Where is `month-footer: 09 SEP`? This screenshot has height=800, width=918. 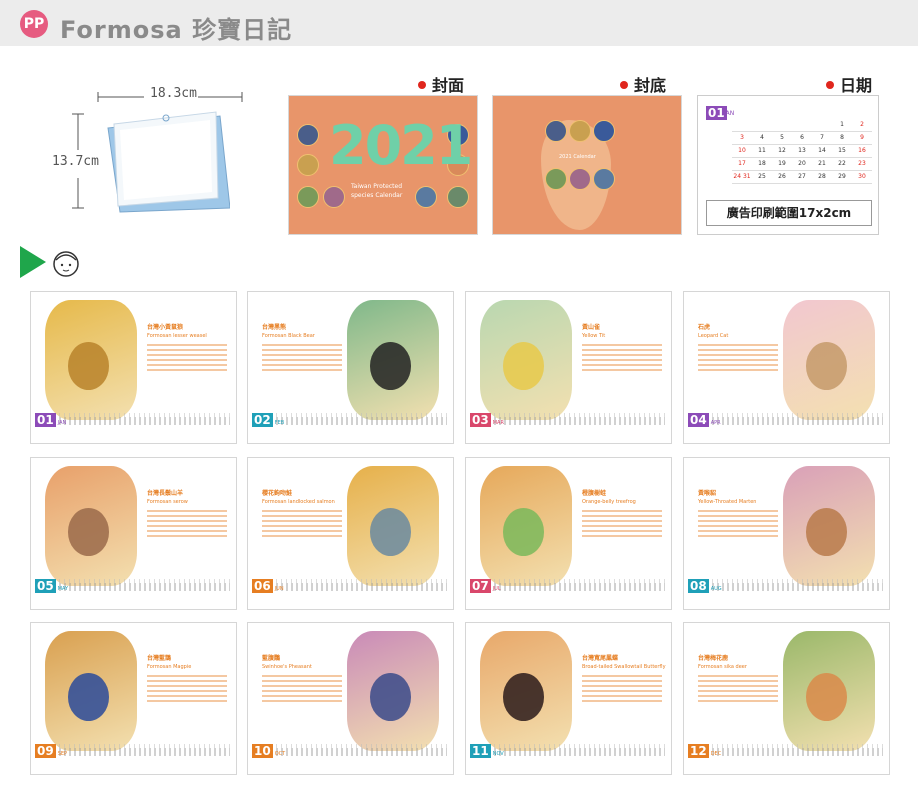 month-footer: 09 SEP is located at coordinates (51, 751).